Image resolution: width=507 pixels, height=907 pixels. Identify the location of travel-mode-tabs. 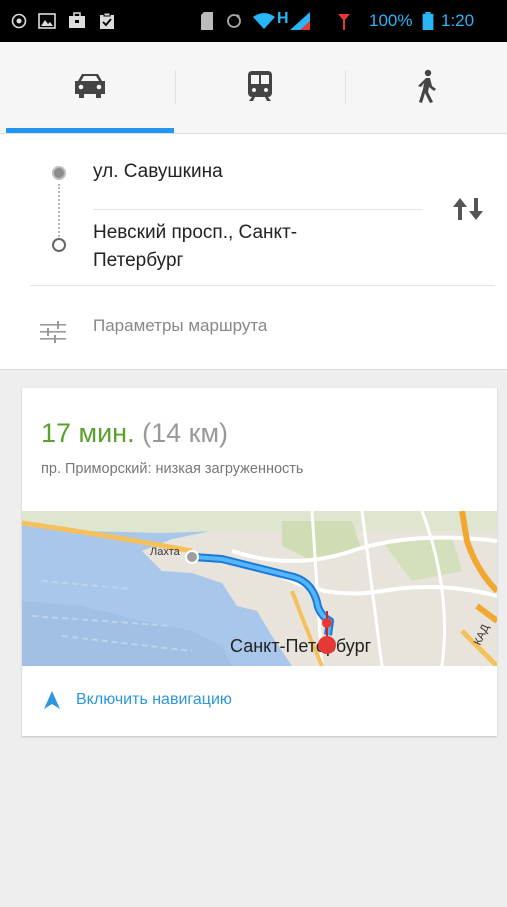
(253, 88).